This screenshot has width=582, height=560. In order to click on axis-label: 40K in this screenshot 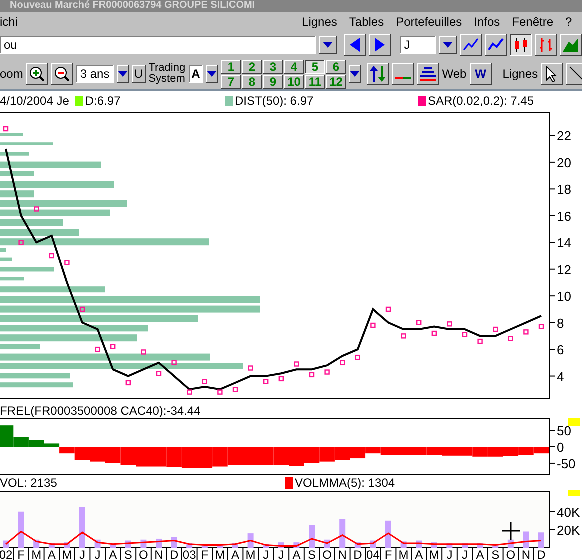, I will do `click(568, 512)`.